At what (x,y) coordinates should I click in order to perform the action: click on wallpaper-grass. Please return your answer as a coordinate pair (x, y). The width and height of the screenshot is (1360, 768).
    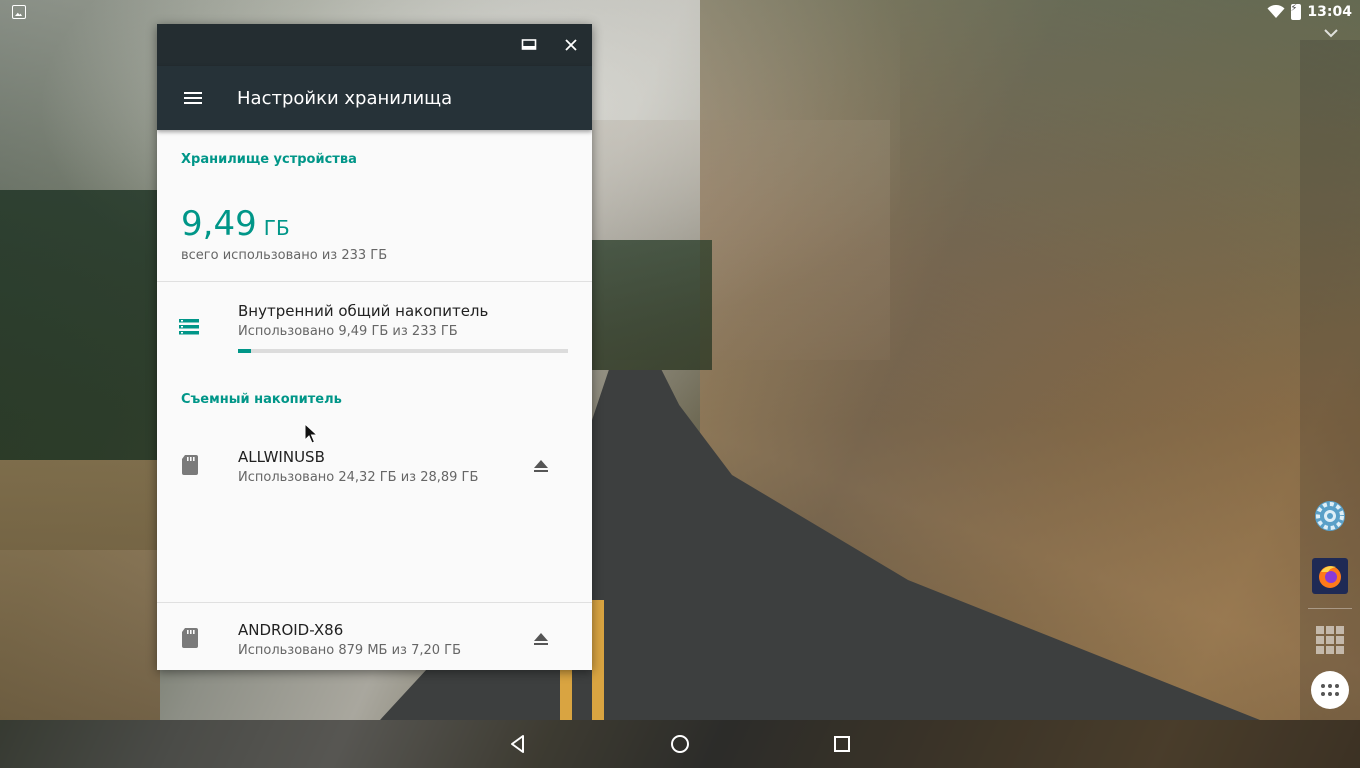
    Looking at the image, I should click on (80, 590).